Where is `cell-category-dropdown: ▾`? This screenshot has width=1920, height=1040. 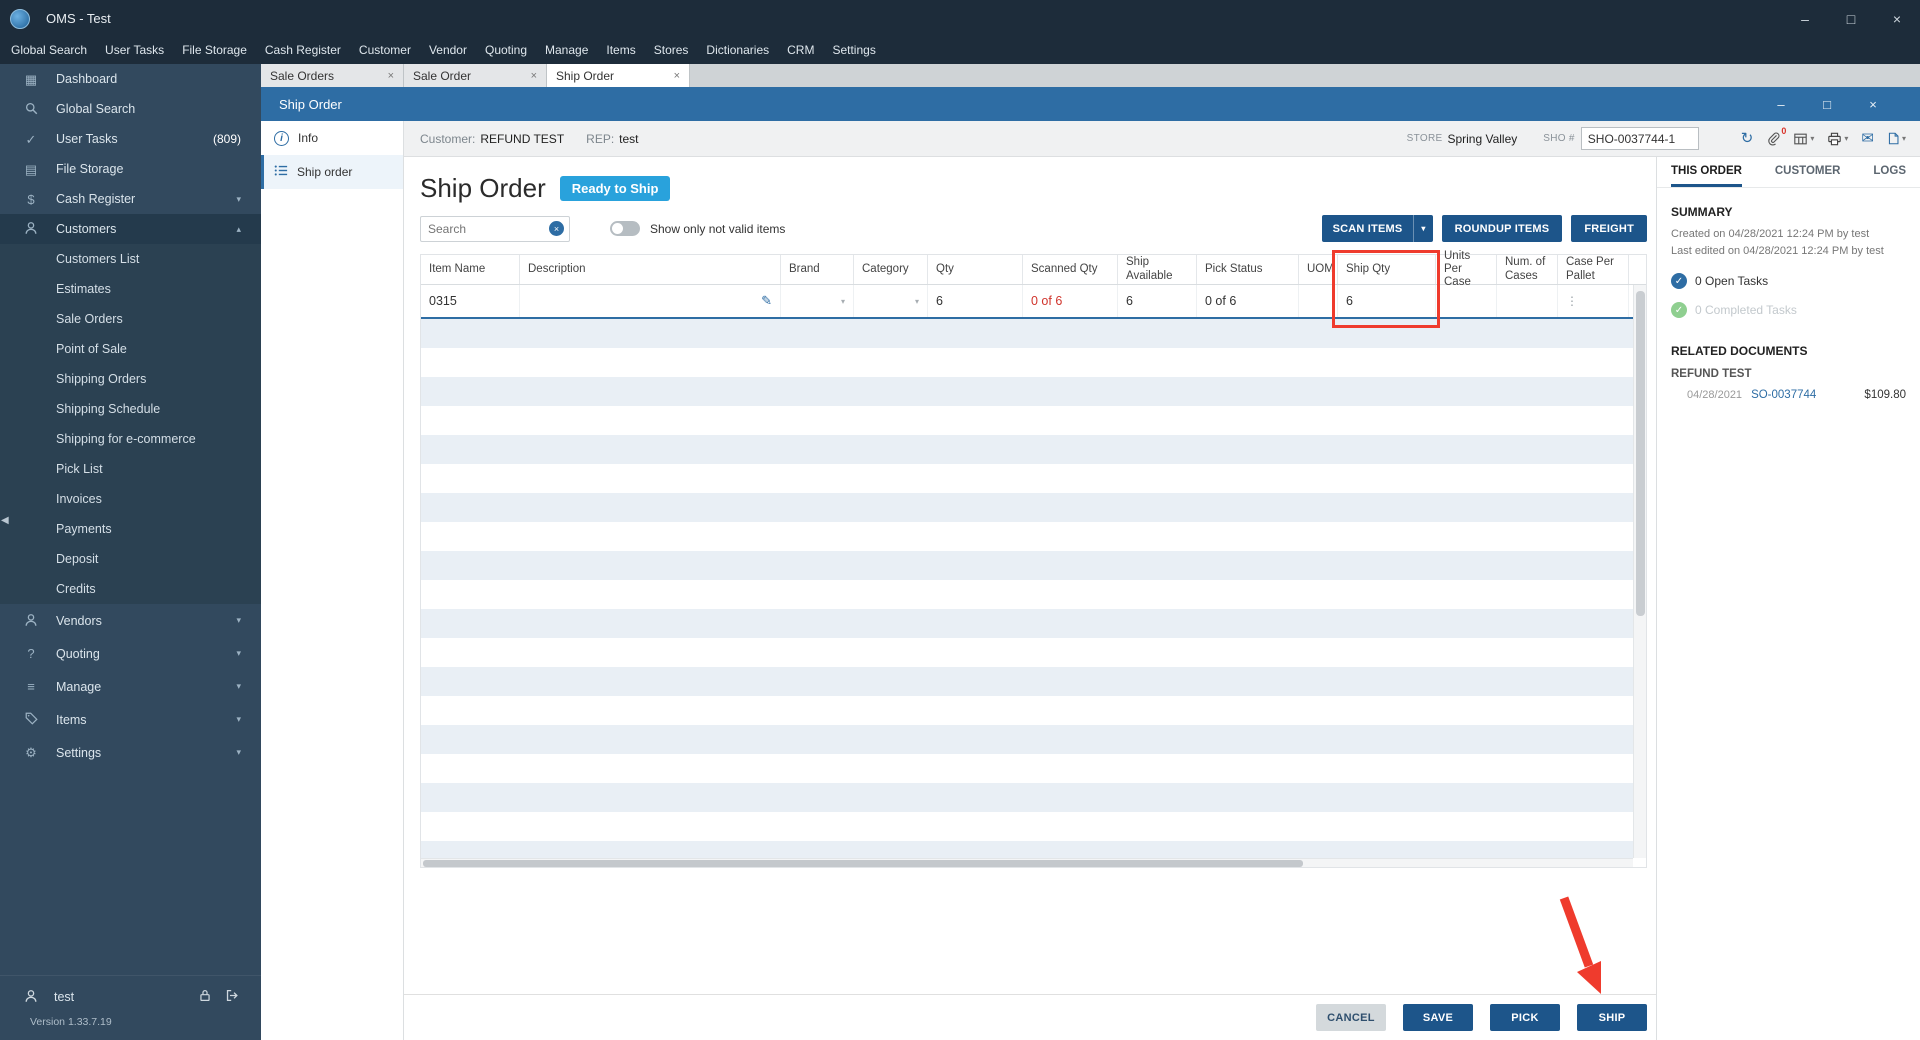
cell-category-dropdown: ▾ is located at coordinates (891, 301).